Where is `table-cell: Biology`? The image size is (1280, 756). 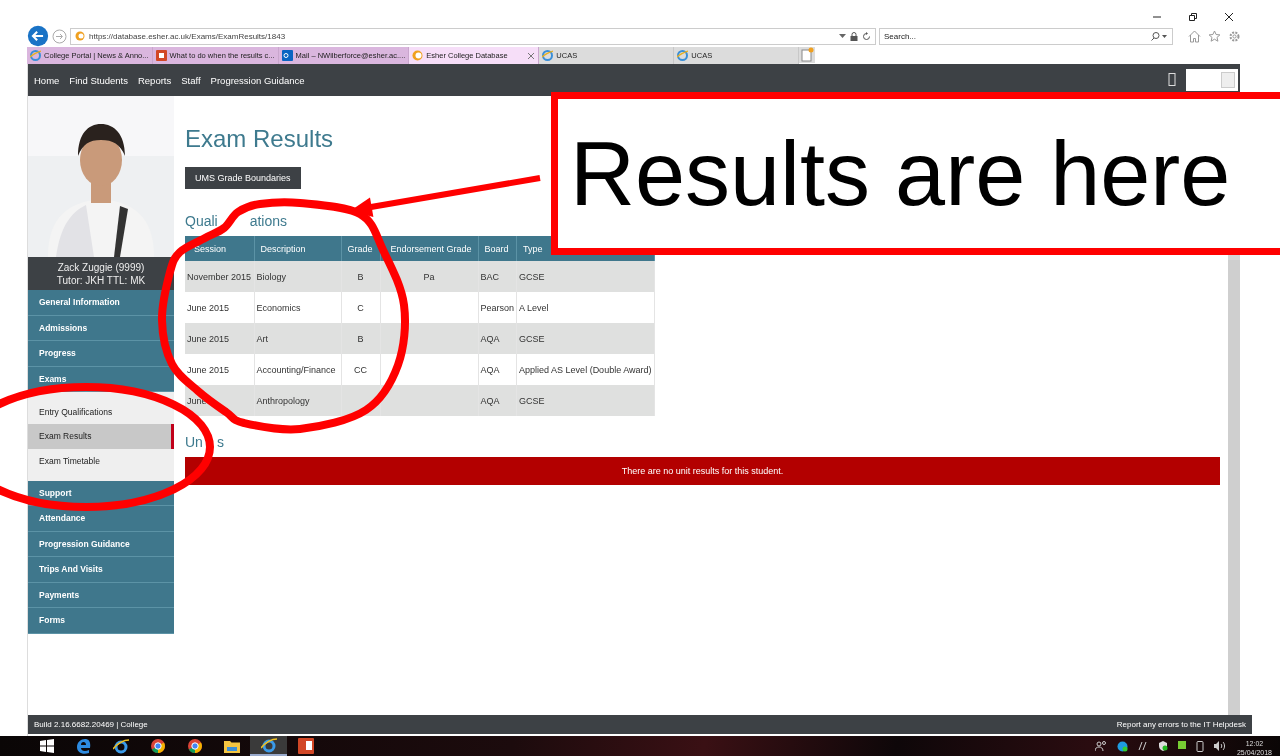
table-cell: Biology is located at coordinates (271, 276).